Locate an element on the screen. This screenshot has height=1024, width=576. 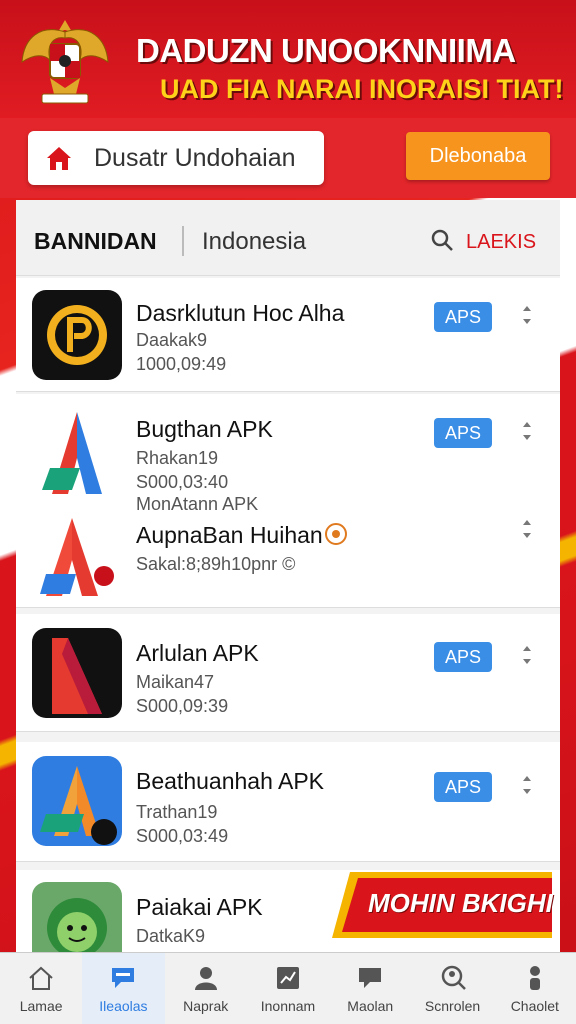
header-subtitle: UAD FIA NARAI INORAISI TIAT! is located at coordinates (362, 89).